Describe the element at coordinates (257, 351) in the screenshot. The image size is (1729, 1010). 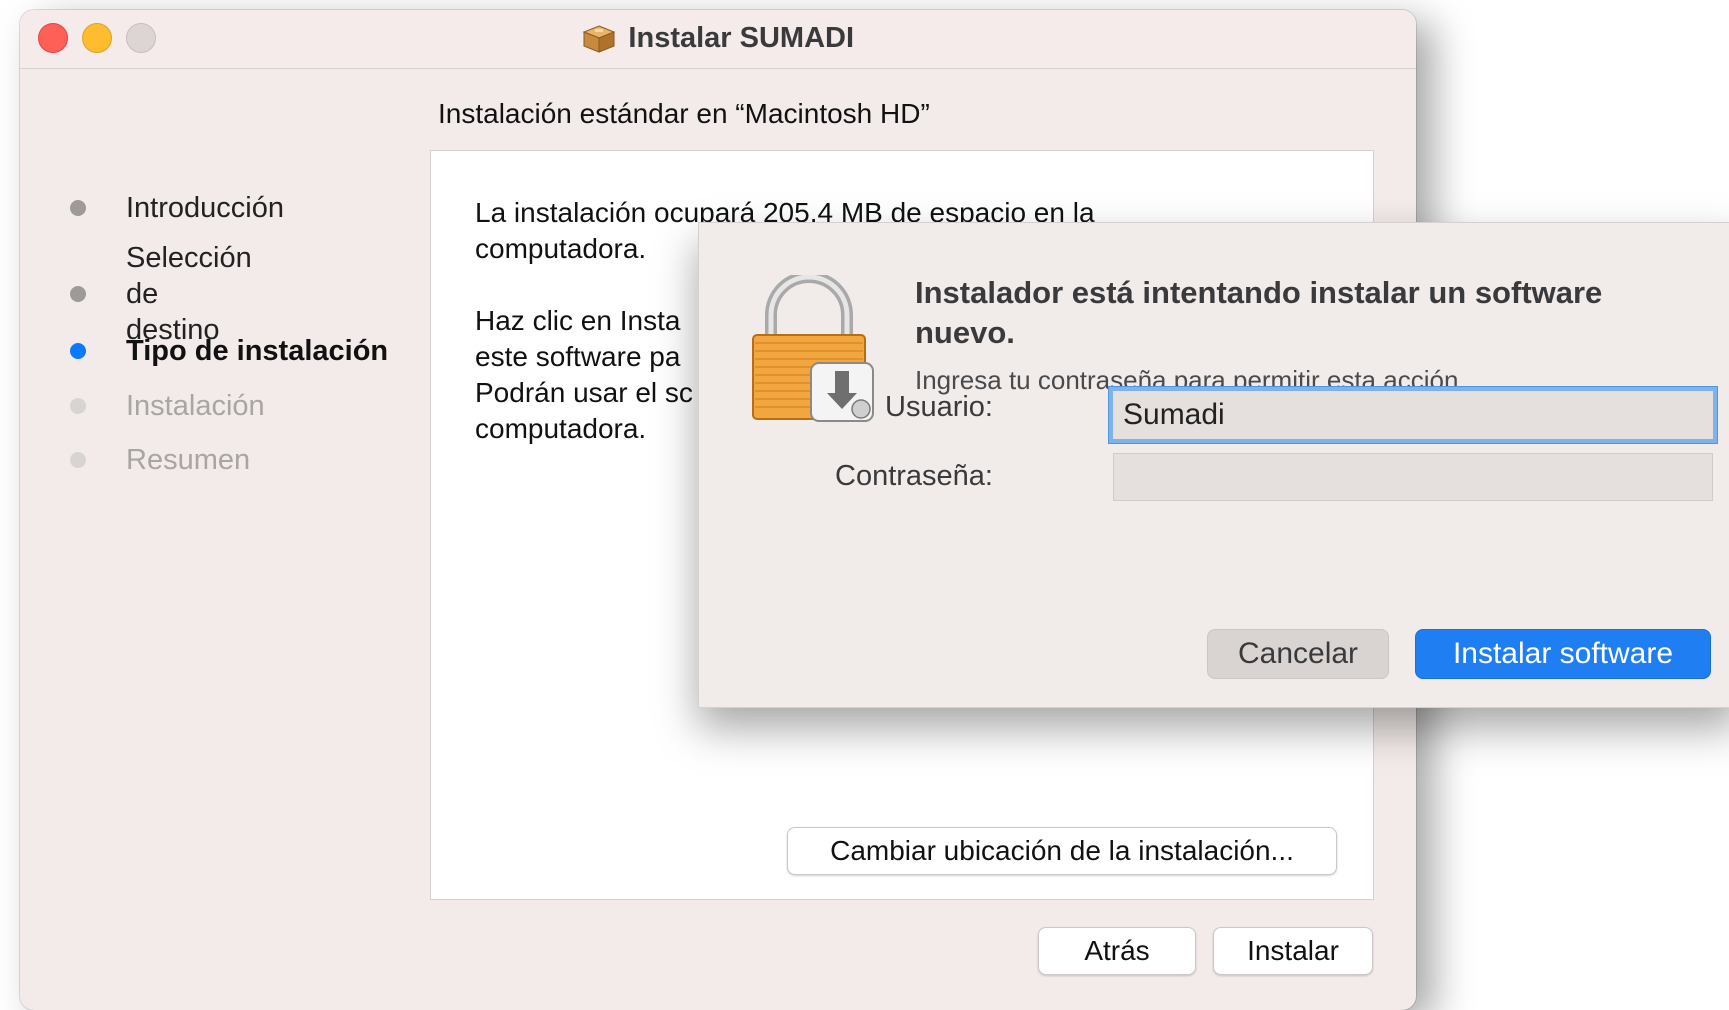
I see `step-label: Tipo de instalación` at that location.